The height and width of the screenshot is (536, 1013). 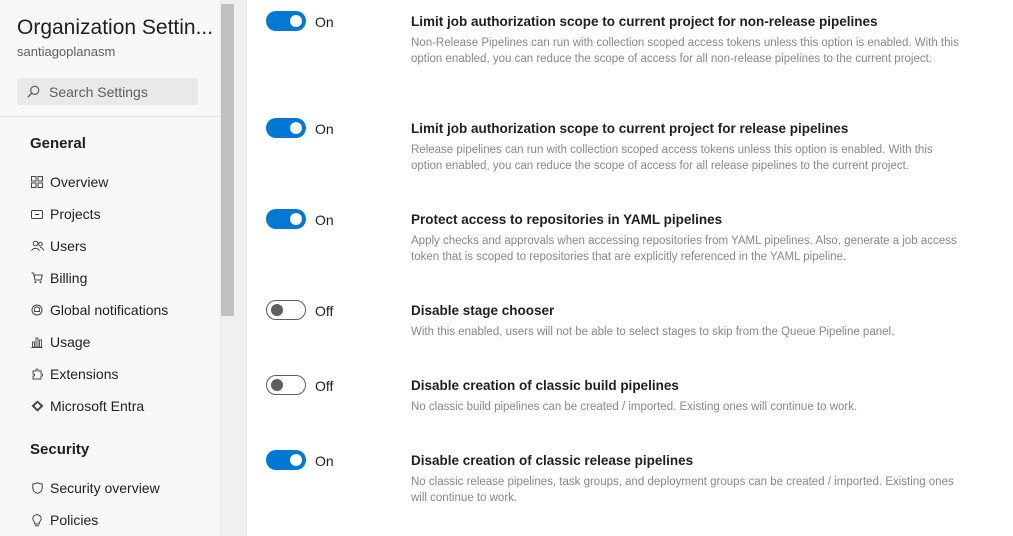 I want to click on overview-icon, so click(x=37, y=182).